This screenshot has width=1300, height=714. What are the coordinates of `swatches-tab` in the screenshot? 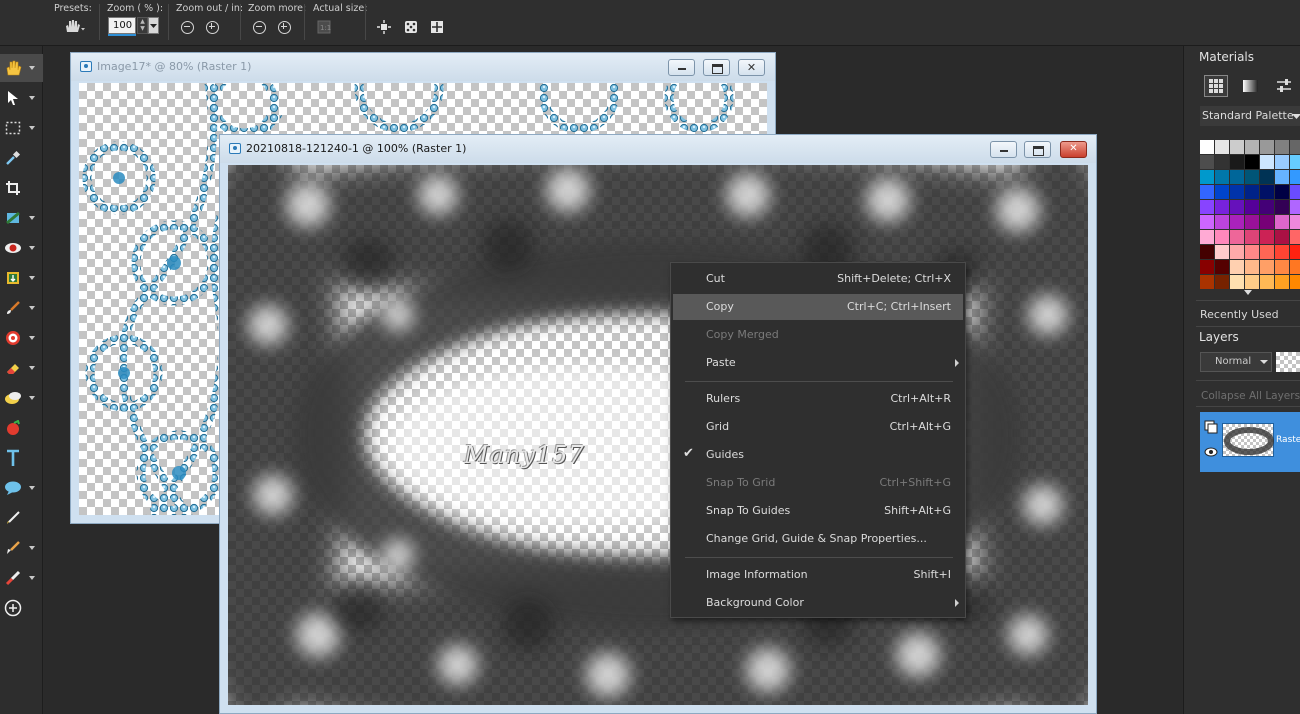 It's located at (1216, 86).